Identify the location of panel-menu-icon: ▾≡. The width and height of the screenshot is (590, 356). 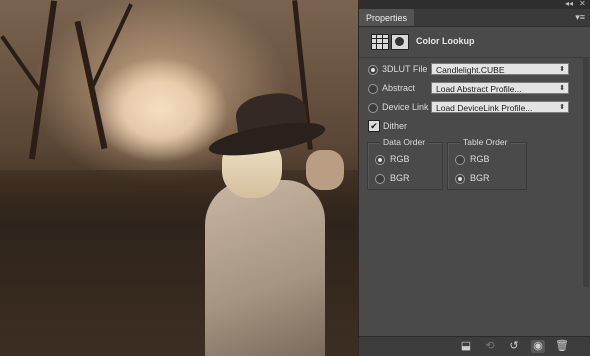
(580, 17).